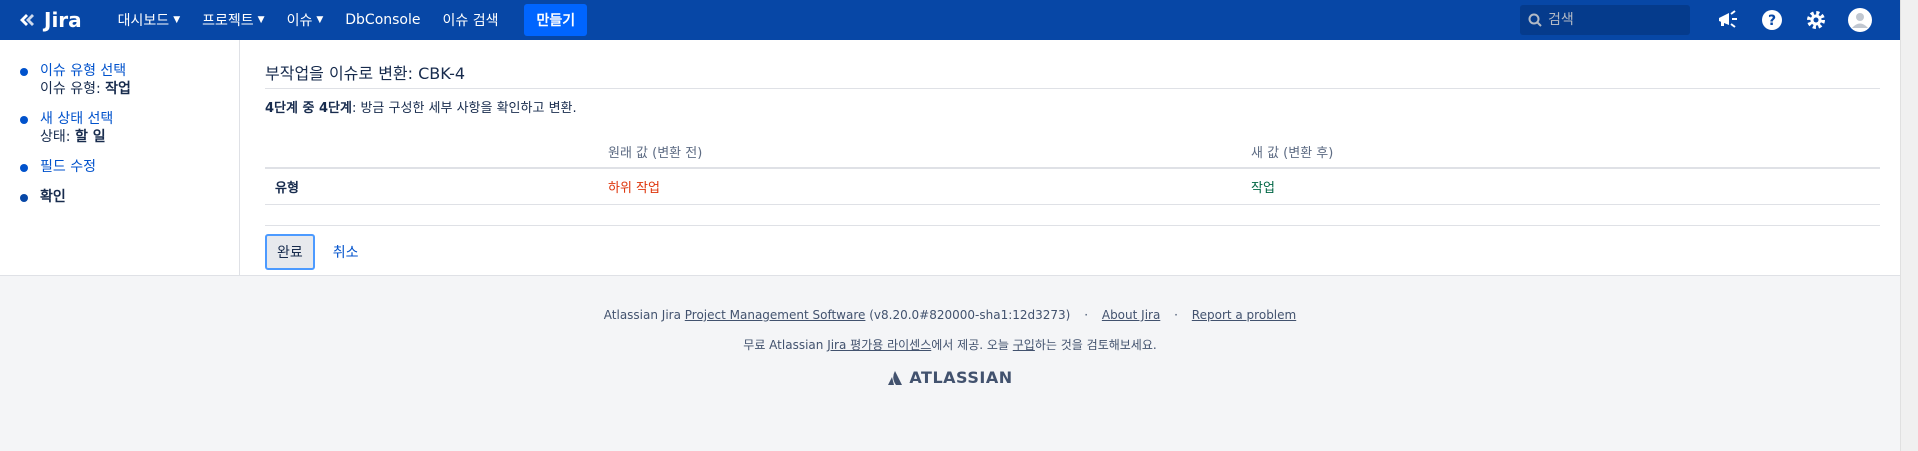  Describe the element at coordinates (228, 21) in the screenshot. I see `nav-label: 프로젝트` at that location.